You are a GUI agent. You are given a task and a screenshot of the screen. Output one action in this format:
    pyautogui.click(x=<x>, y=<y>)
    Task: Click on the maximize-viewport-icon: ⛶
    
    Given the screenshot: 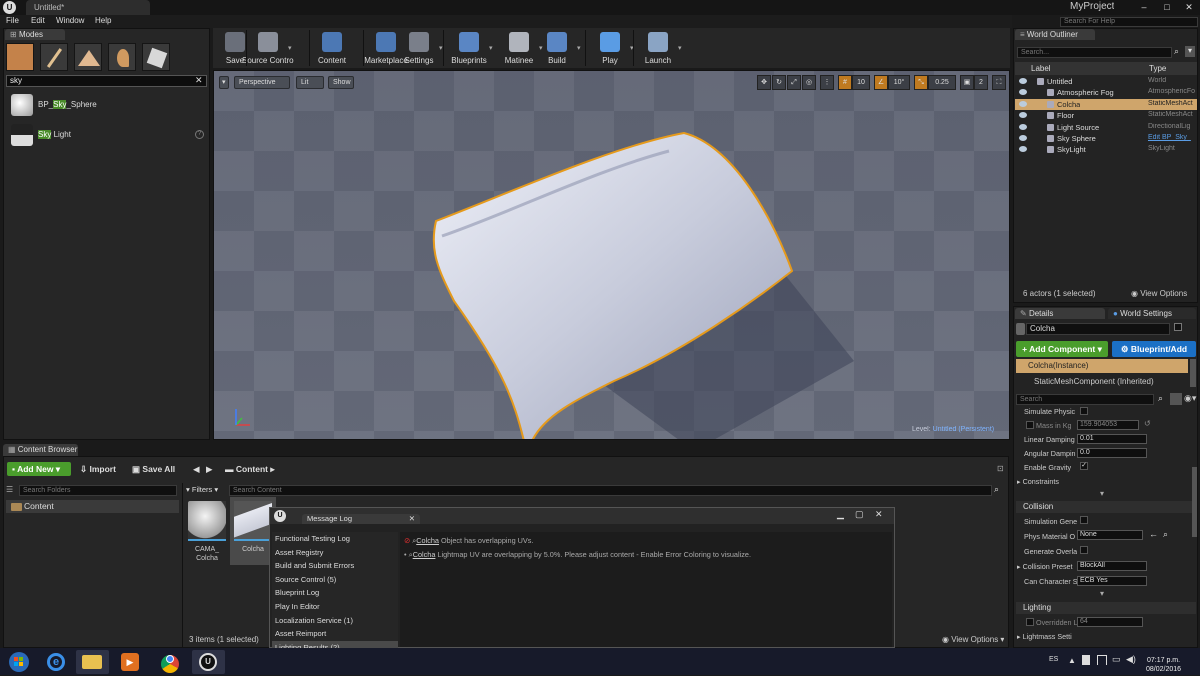 What is the action you would take?
    pyautogui.click(x=999, y=82)
    